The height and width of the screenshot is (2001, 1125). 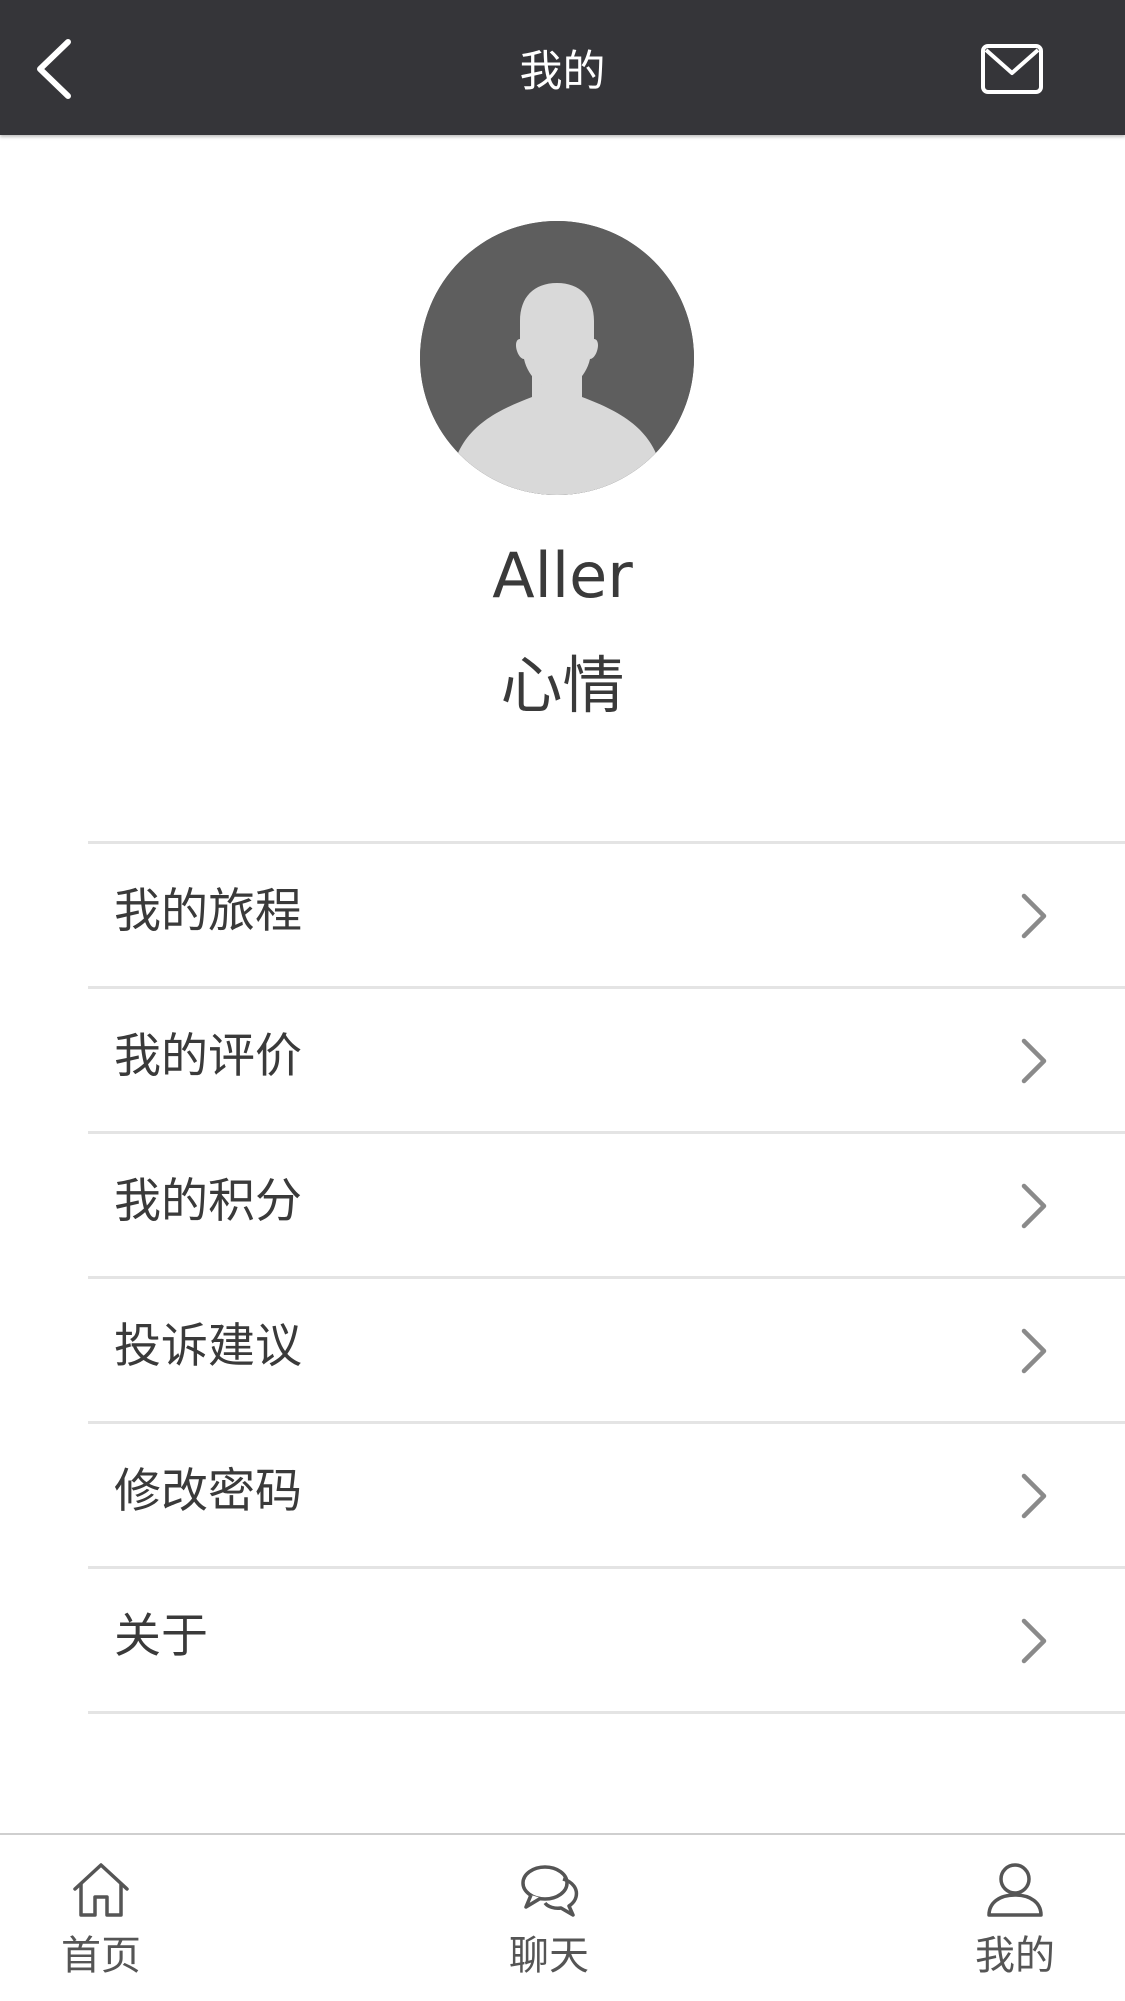 I want to click on chat-bubbles-icon, so click(x=550, y=1891).